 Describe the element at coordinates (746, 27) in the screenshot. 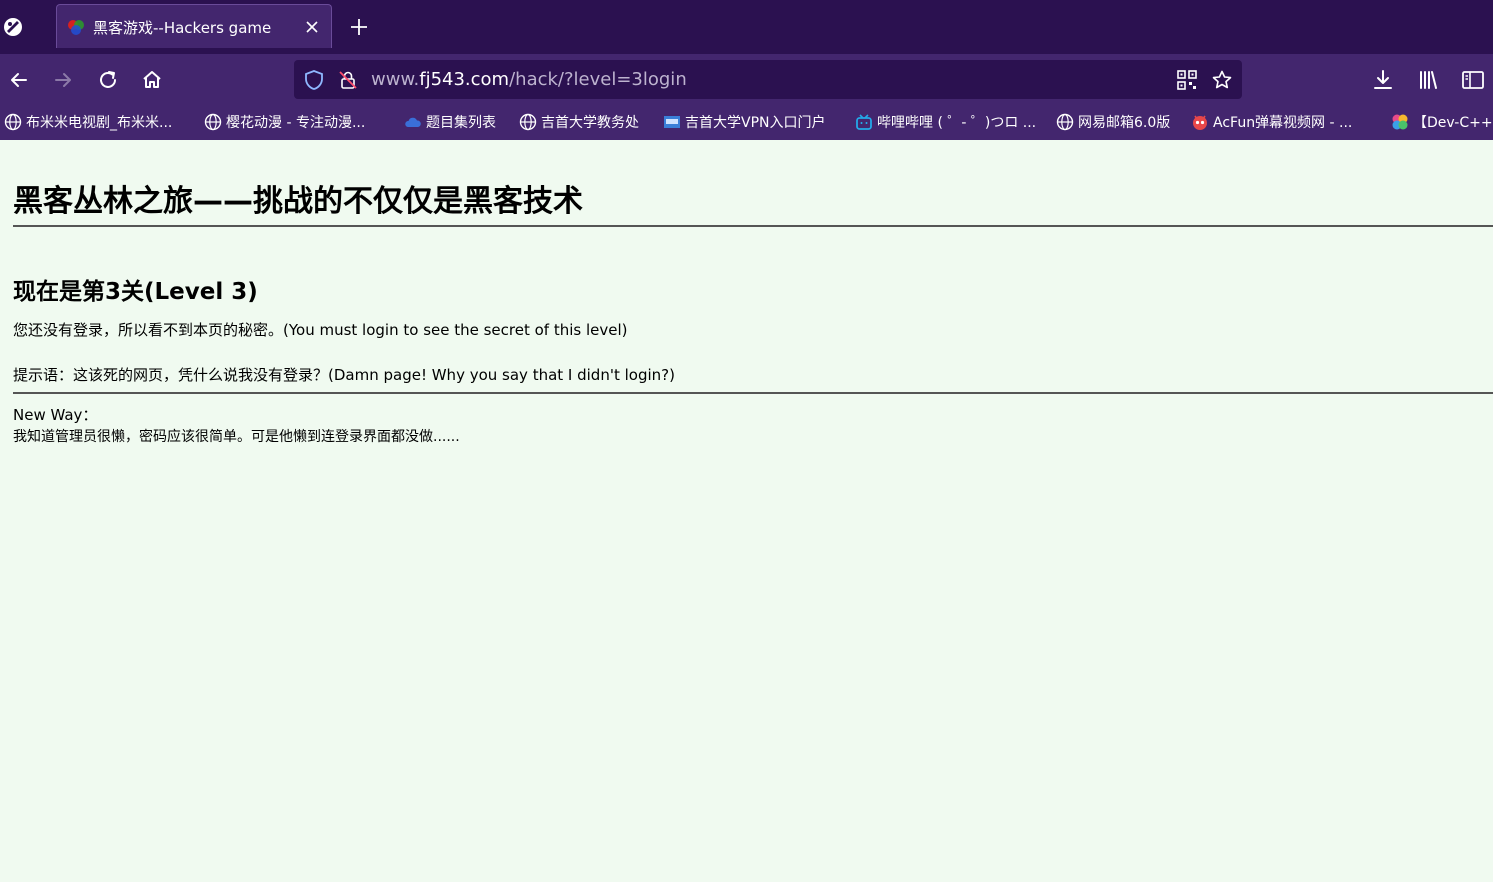

I see `tab-bar: 黑客游戏--Hackers game` at that location.